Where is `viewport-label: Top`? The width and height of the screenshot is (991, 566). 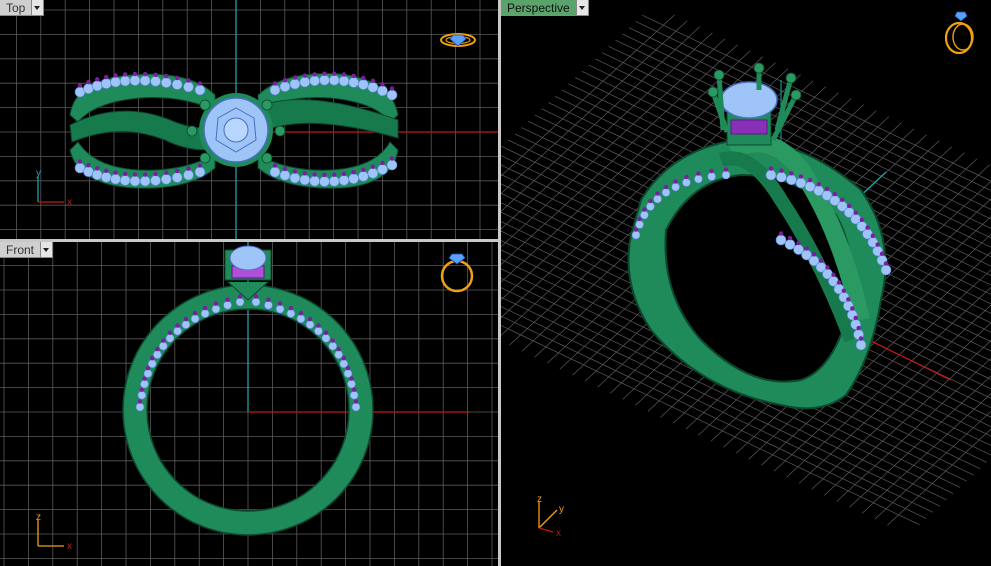
viewport-label: Top is located at coordinates (16, 8).